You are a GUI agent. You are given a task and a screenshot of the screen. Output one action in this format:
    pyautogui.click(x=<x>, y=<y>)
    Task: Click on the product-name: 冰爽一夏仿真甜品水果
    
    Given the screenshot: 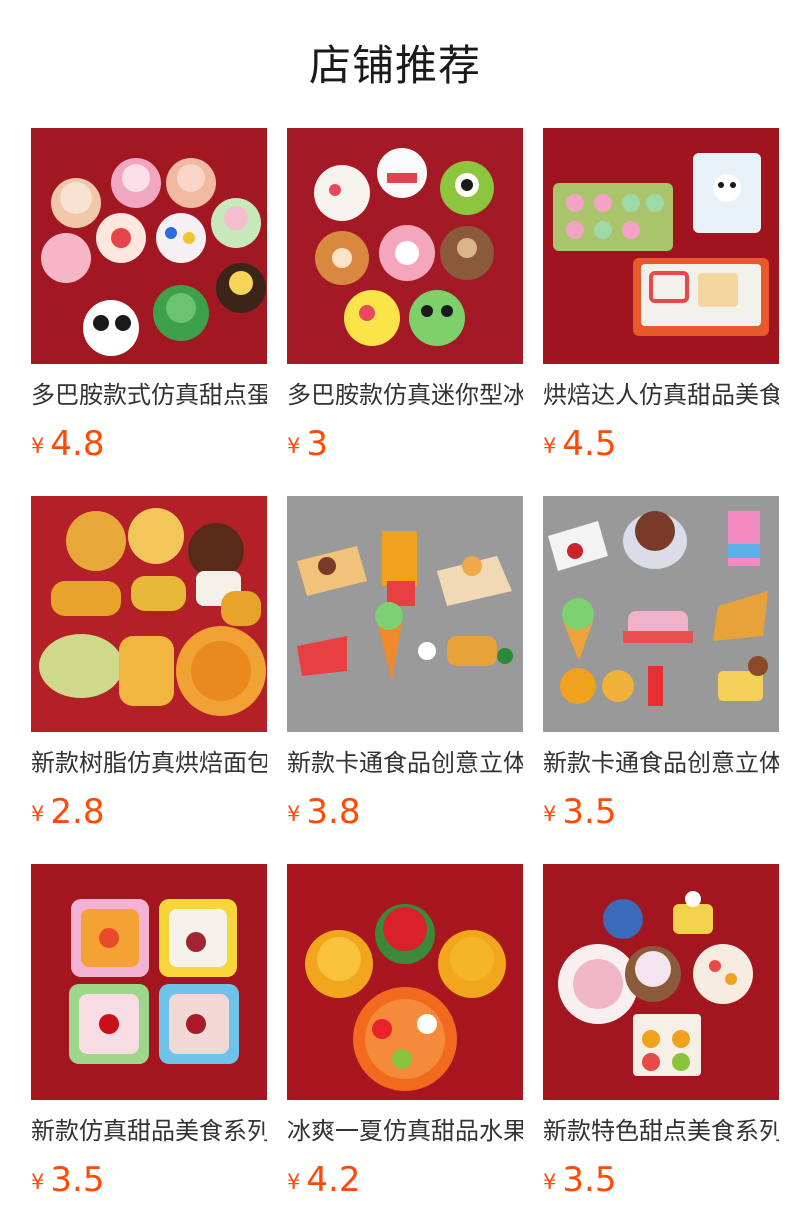 What is the action you would take?
    pyautogui.click(x=405, y=1131)
    